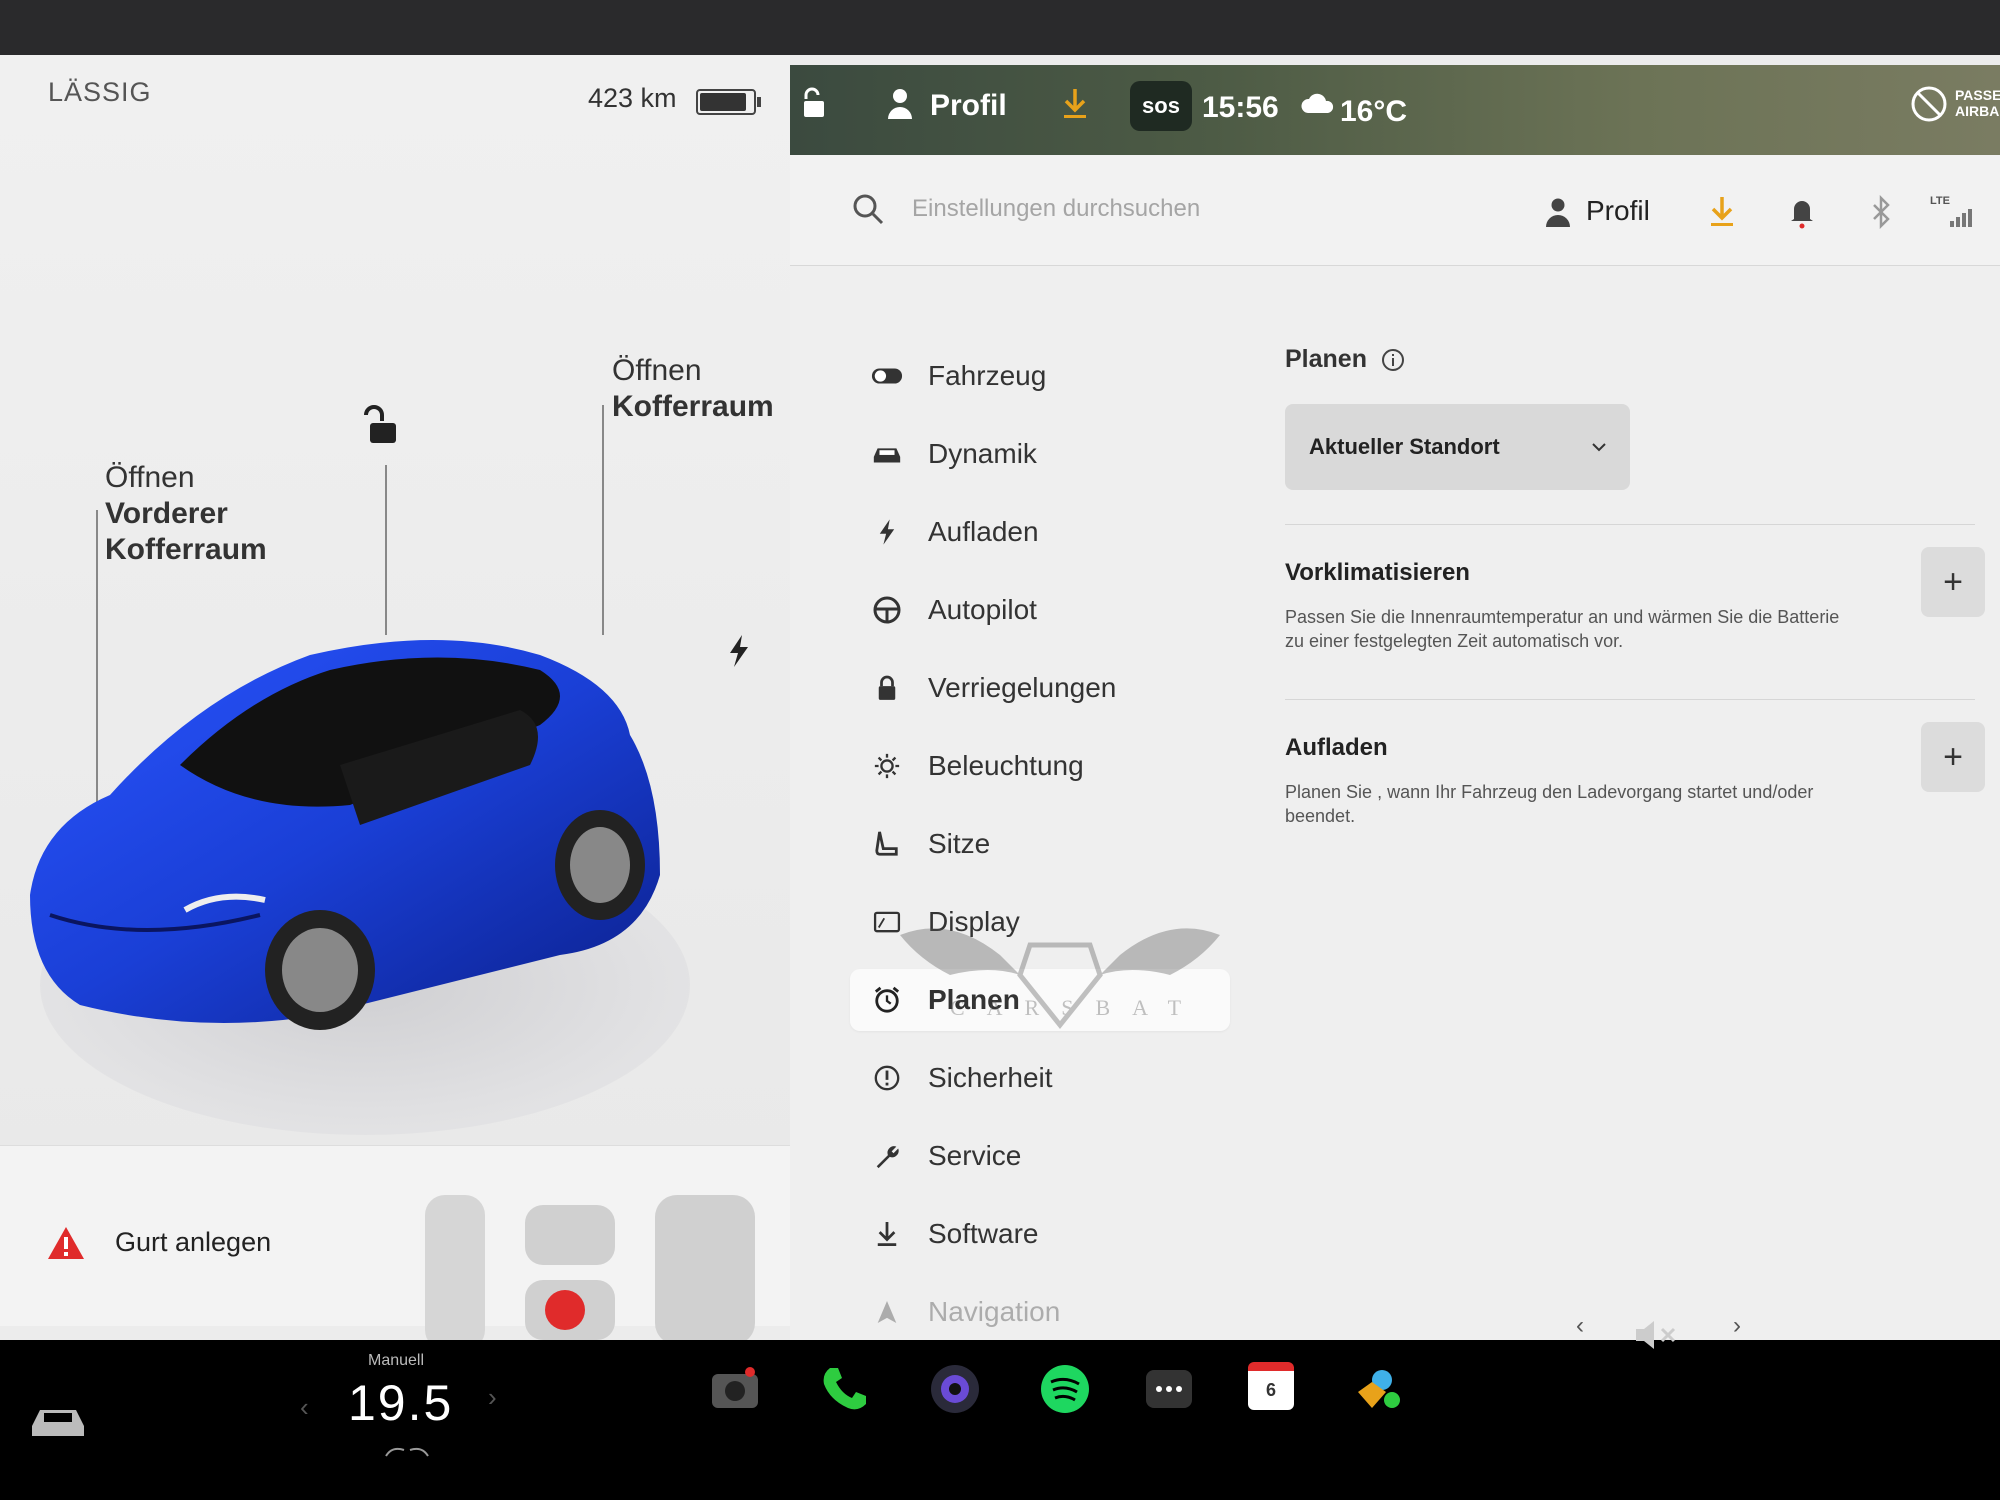 This screenshot has height=1500, width=2000. What do you see at coordinates (974, 999) in the screenshot?
I see `nav-label: Planen` at bounding box center [974, 999].